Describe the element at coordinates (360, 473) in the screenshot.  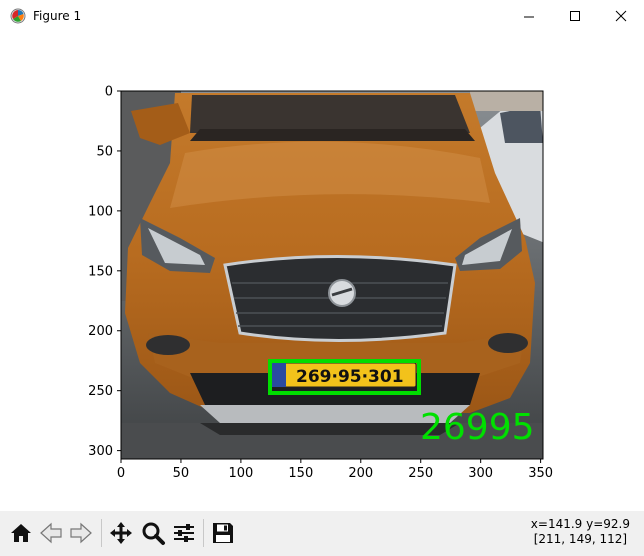
I see `x-tick-label: 200` at that location.